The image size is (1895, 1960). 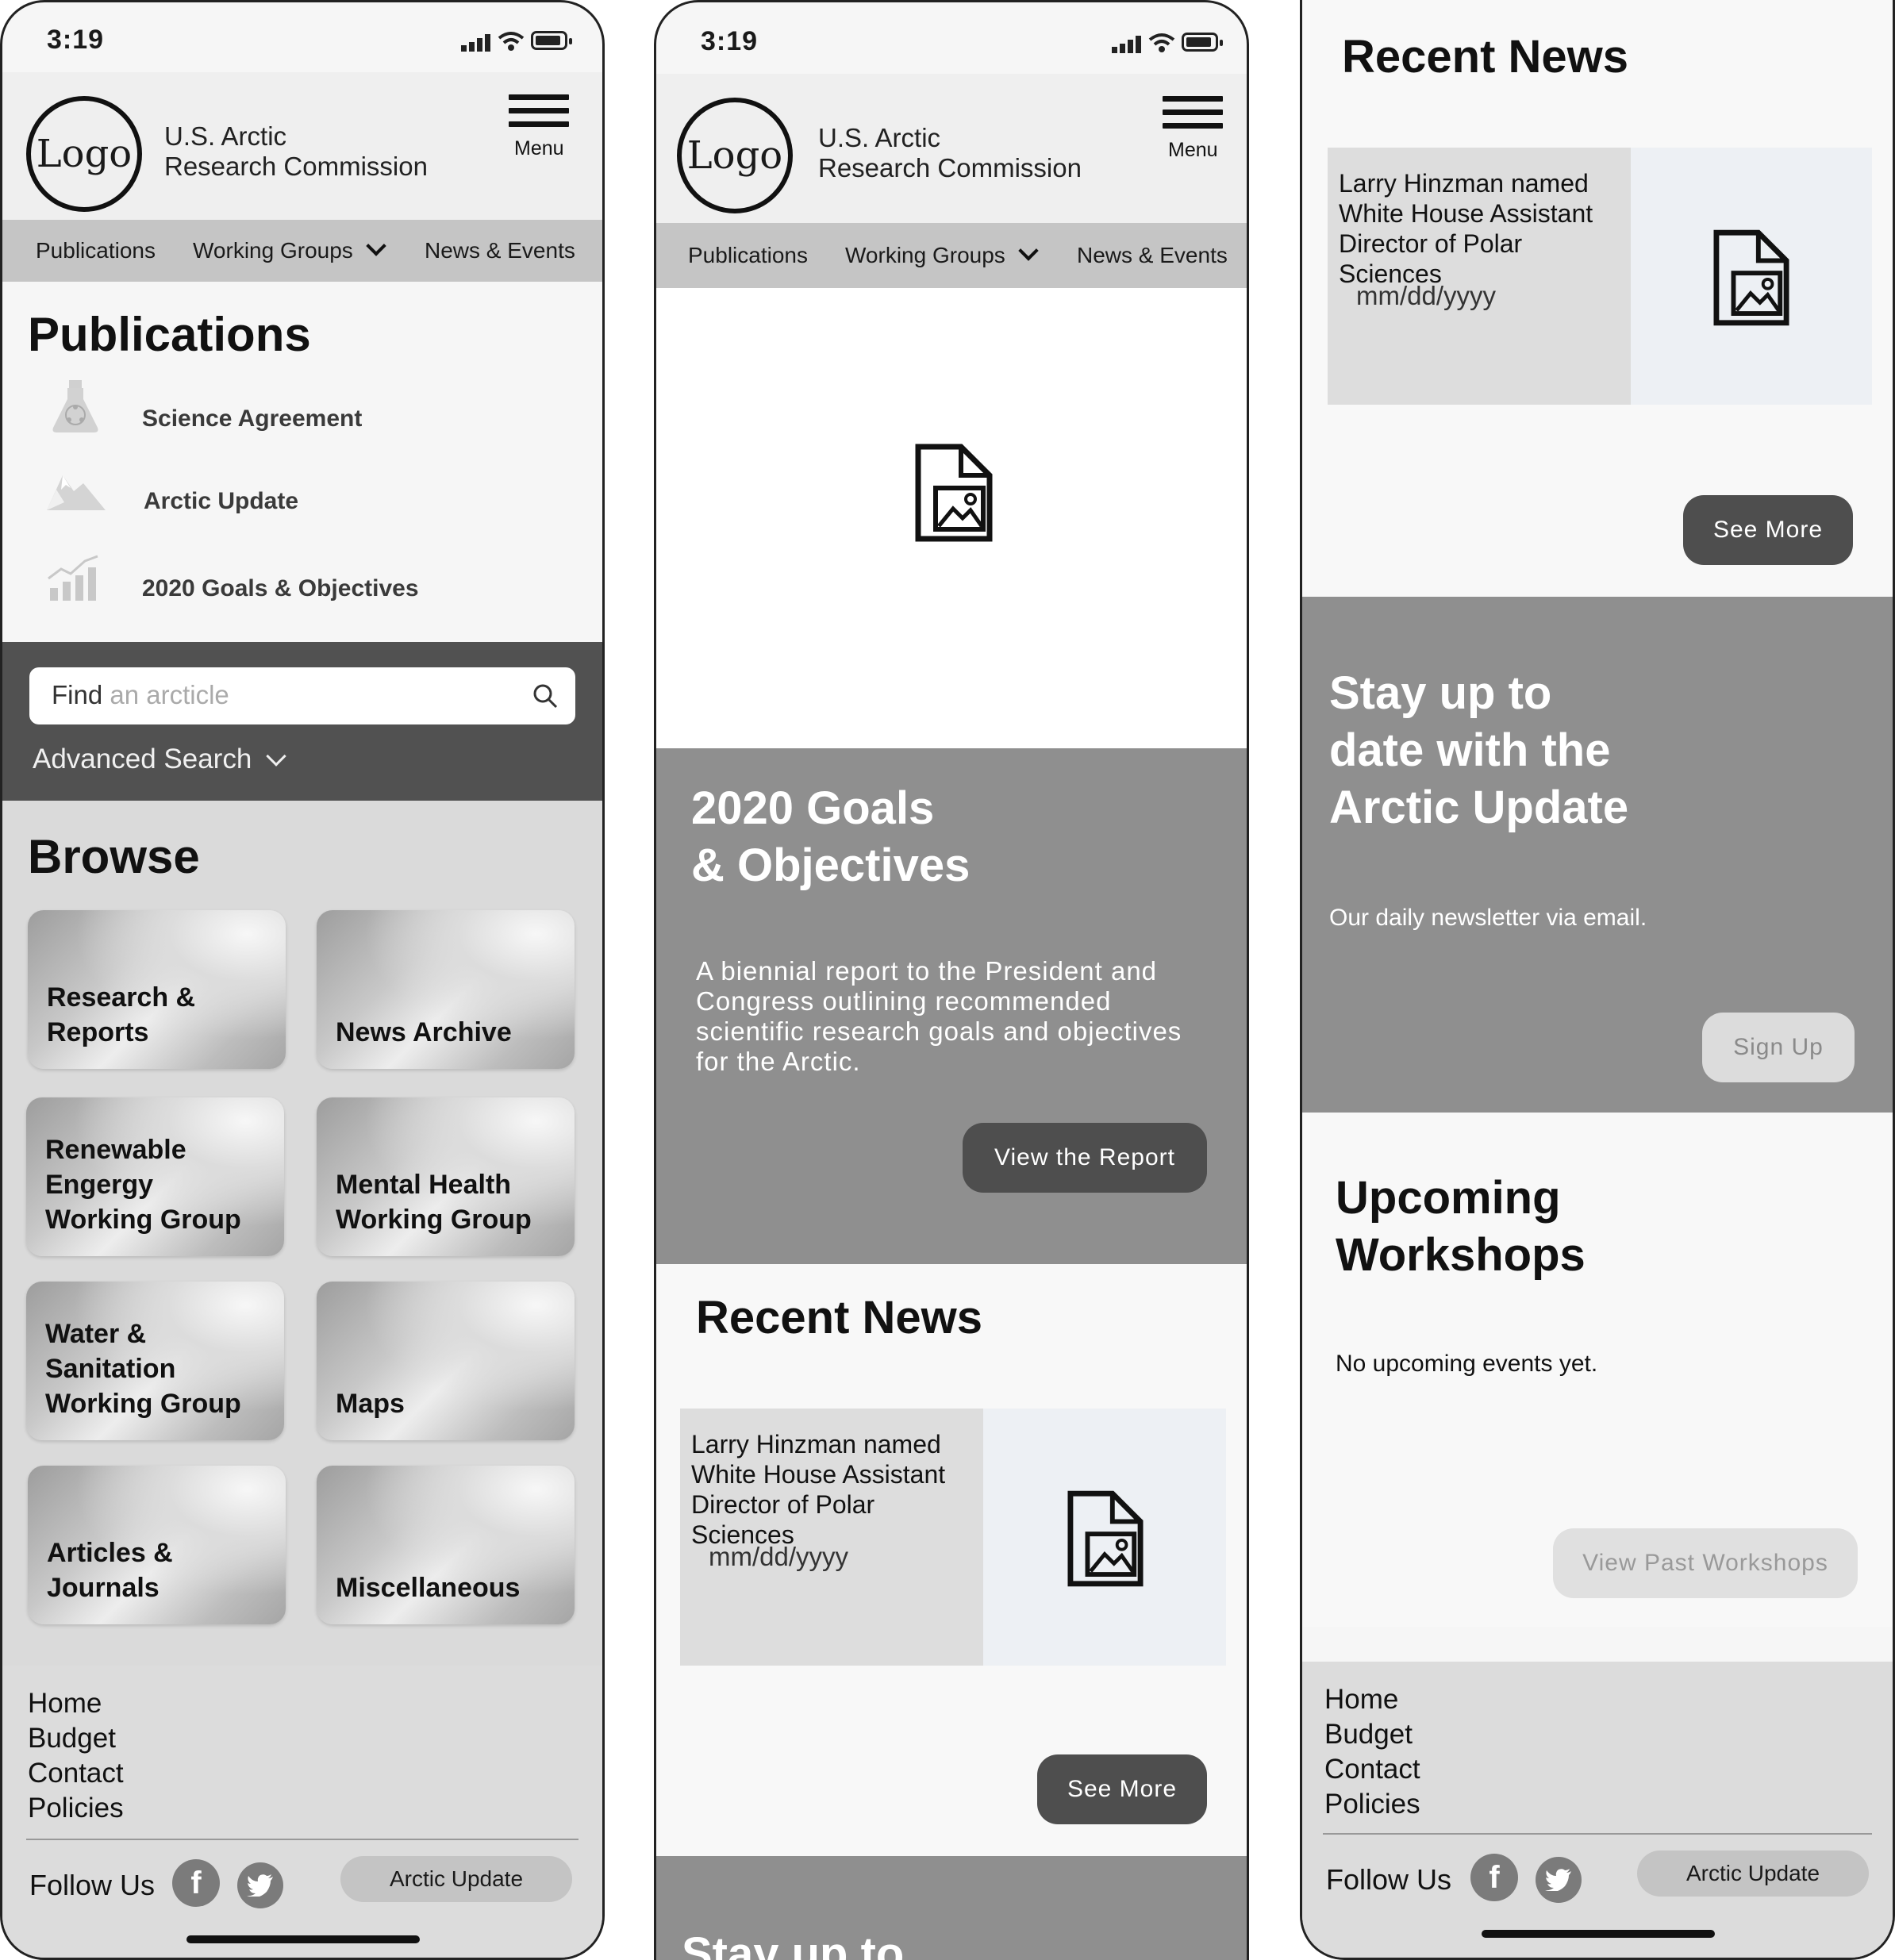 I want to click on sign-up-button: Sign Up, so click(x=1778, y=1047).